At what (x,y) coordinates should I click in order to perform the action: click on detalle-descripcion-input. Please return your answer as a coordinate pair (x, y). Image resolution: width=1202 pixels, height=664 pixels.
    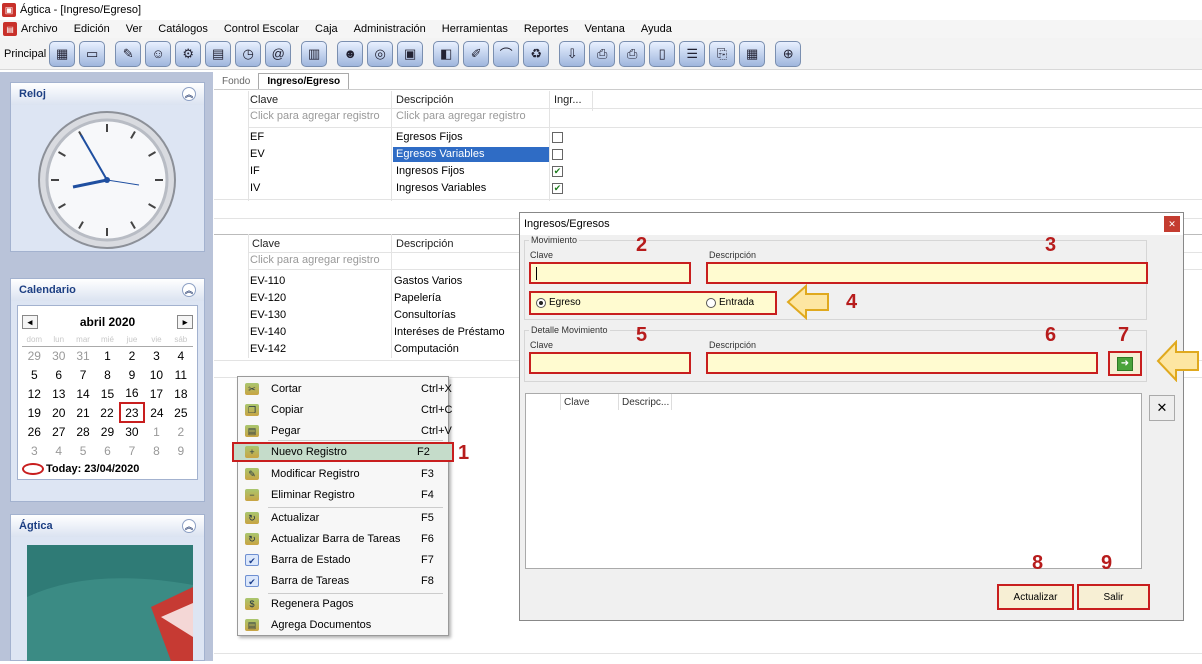
    Looking at the image, I should click on (902, 363).